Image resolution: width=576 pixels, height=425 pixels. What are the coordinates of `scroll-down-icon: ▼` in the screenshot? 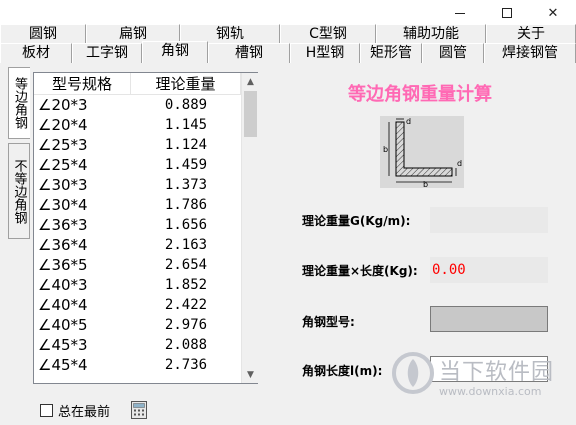 It's located at (250, 374).